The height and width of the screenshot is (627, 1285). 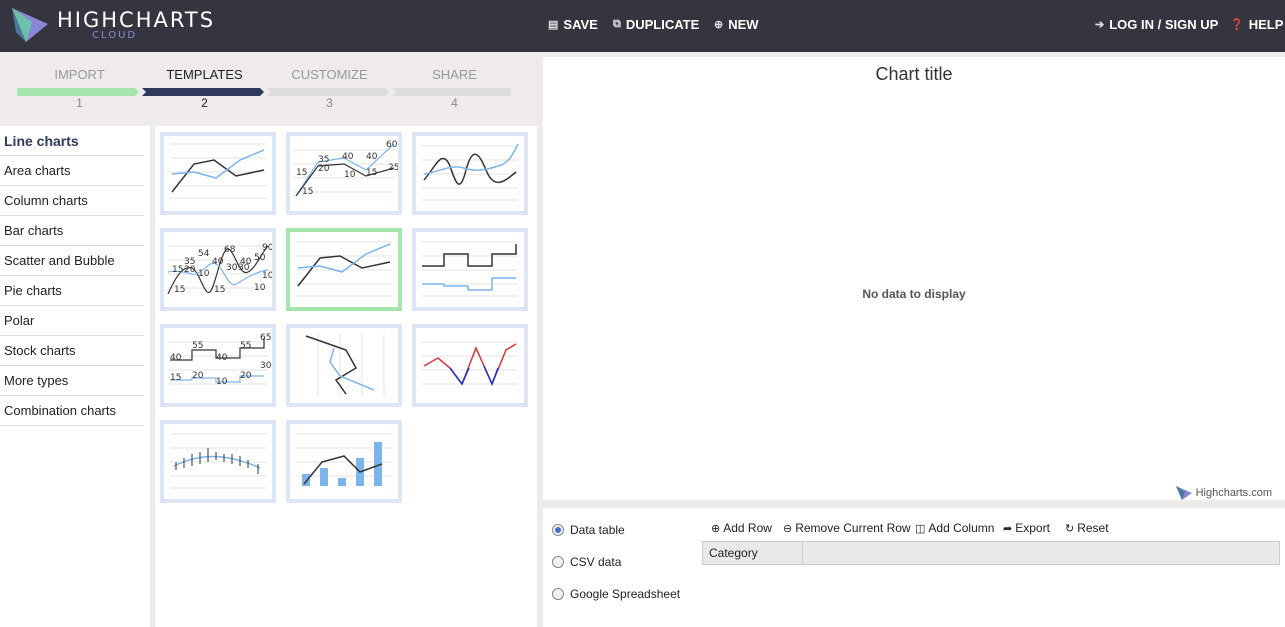 What do you see at coordinates (597, 530) in the screenshot?
I see `radio-data-table-label: Data table` at bounding box center [597, 530].